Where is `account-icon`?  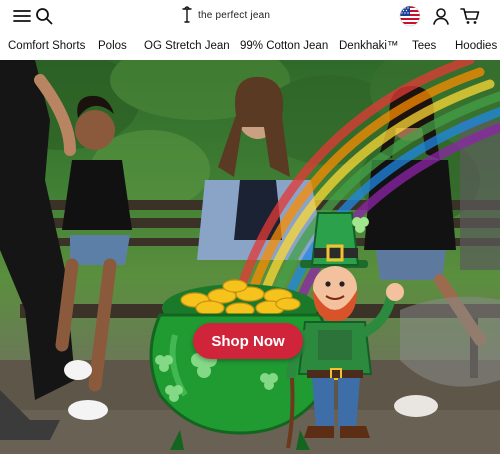
account-icon is located at coordinates (441, 16).